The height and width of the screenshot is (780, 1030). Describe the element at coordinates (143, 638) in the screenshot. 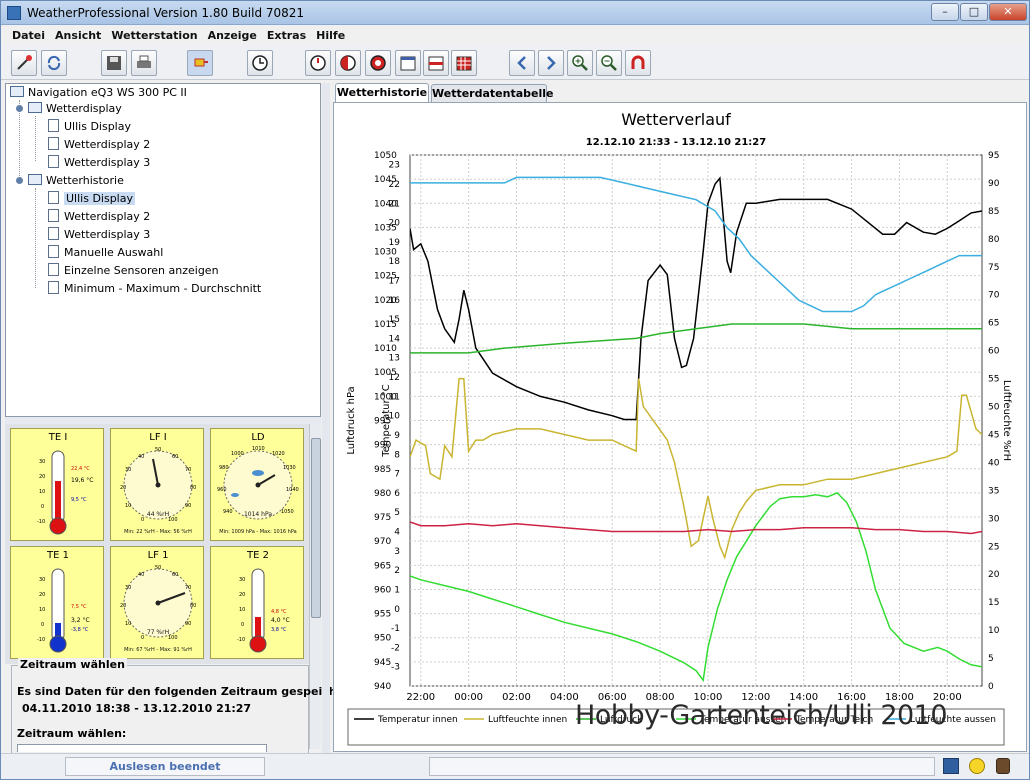

I see `gauge-scale-0: 0` at that location.